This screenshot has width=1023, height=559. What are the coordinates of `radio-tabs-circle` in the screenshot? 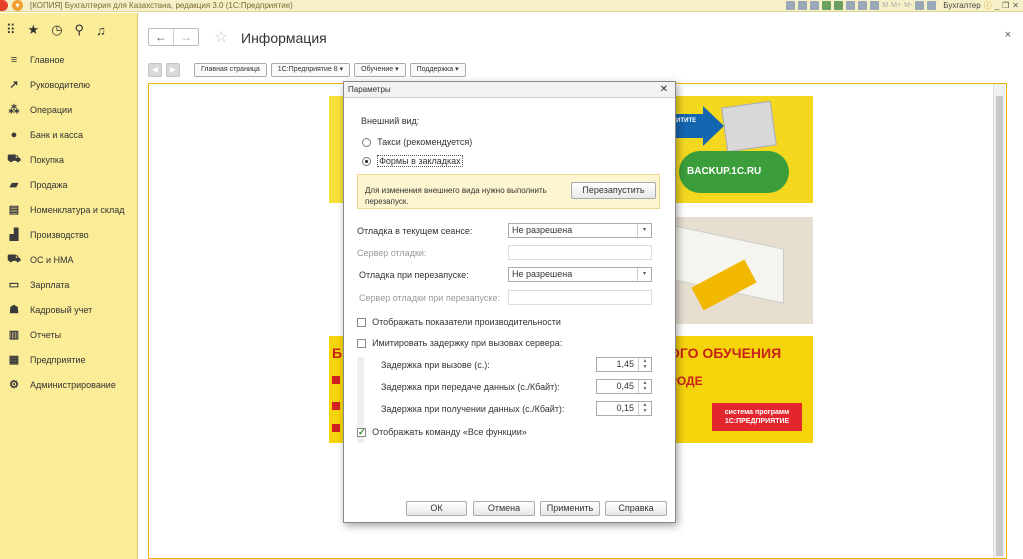 It's located at (366, 161).